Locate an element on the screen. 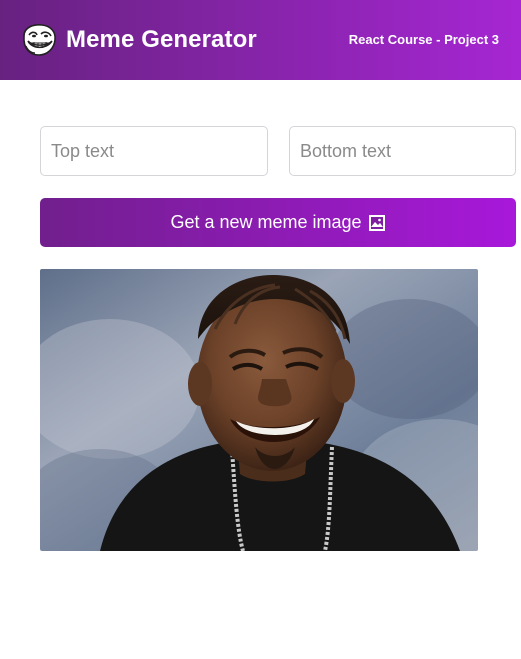 This screenshot has width=521, height=659. get-meme-button-label: Get a new meme image is located at coordinates (266, 222).